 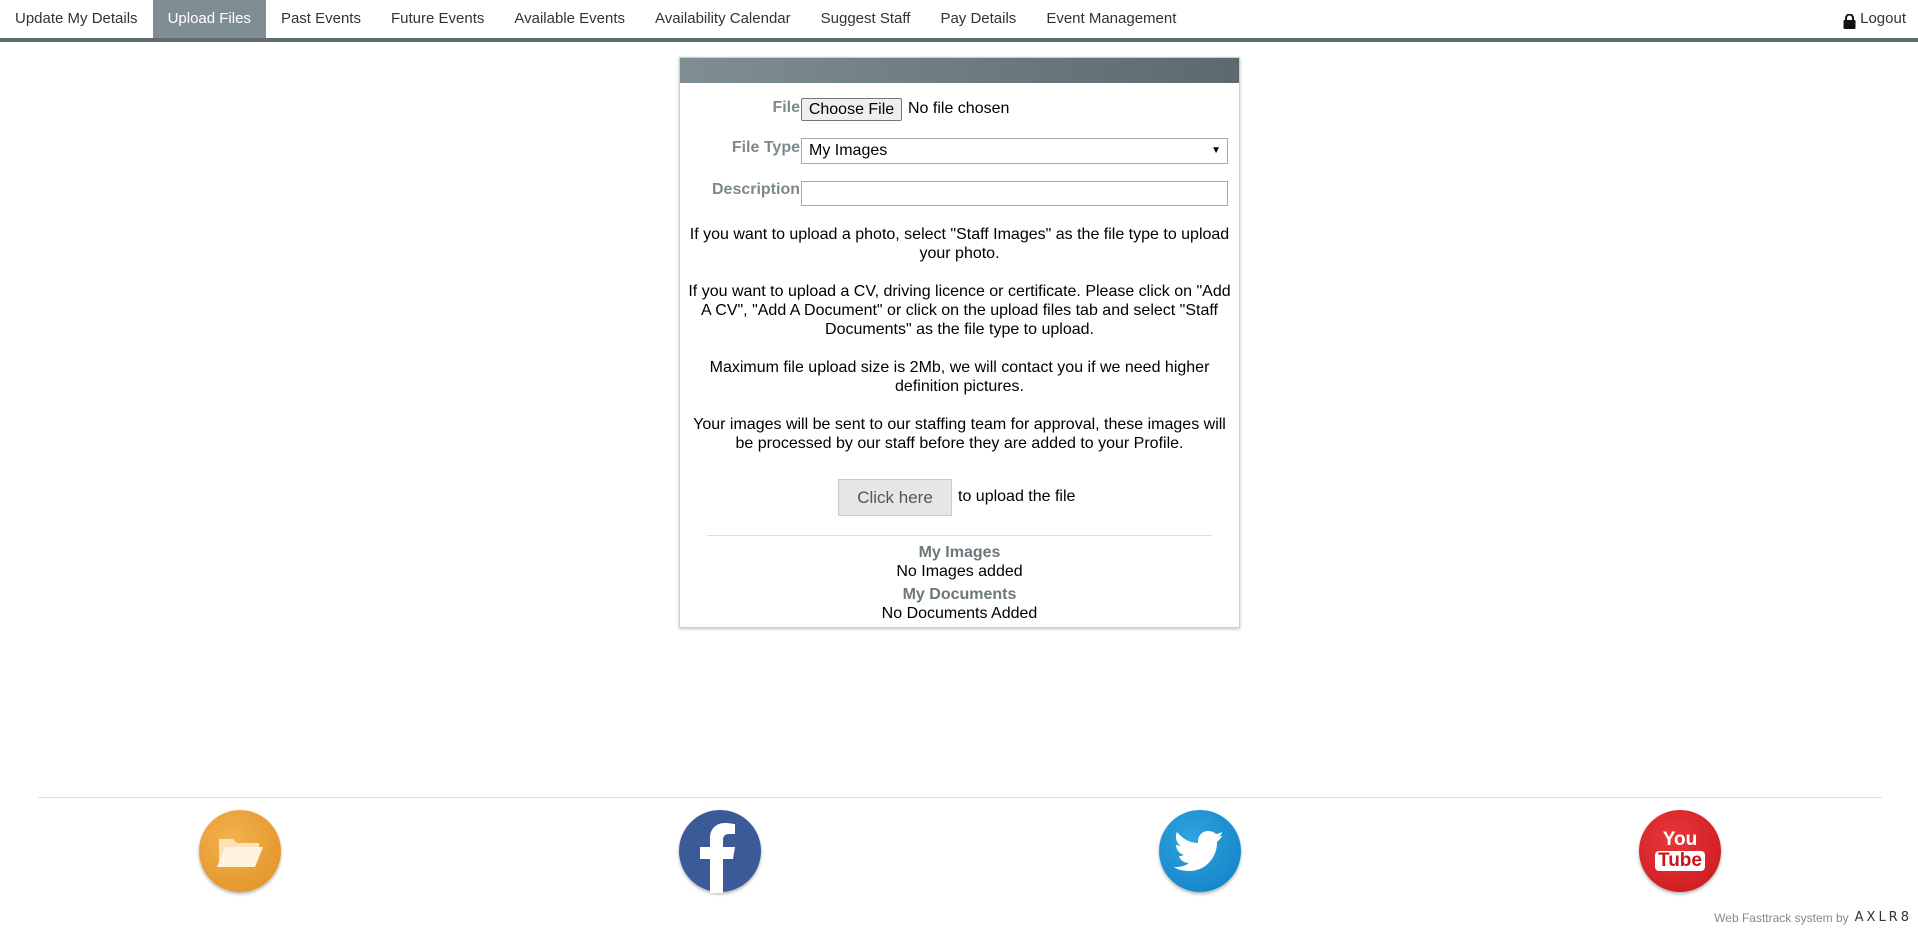 I want to click on axlr8-logo: AXLR8, so click(x=1883, y=917).